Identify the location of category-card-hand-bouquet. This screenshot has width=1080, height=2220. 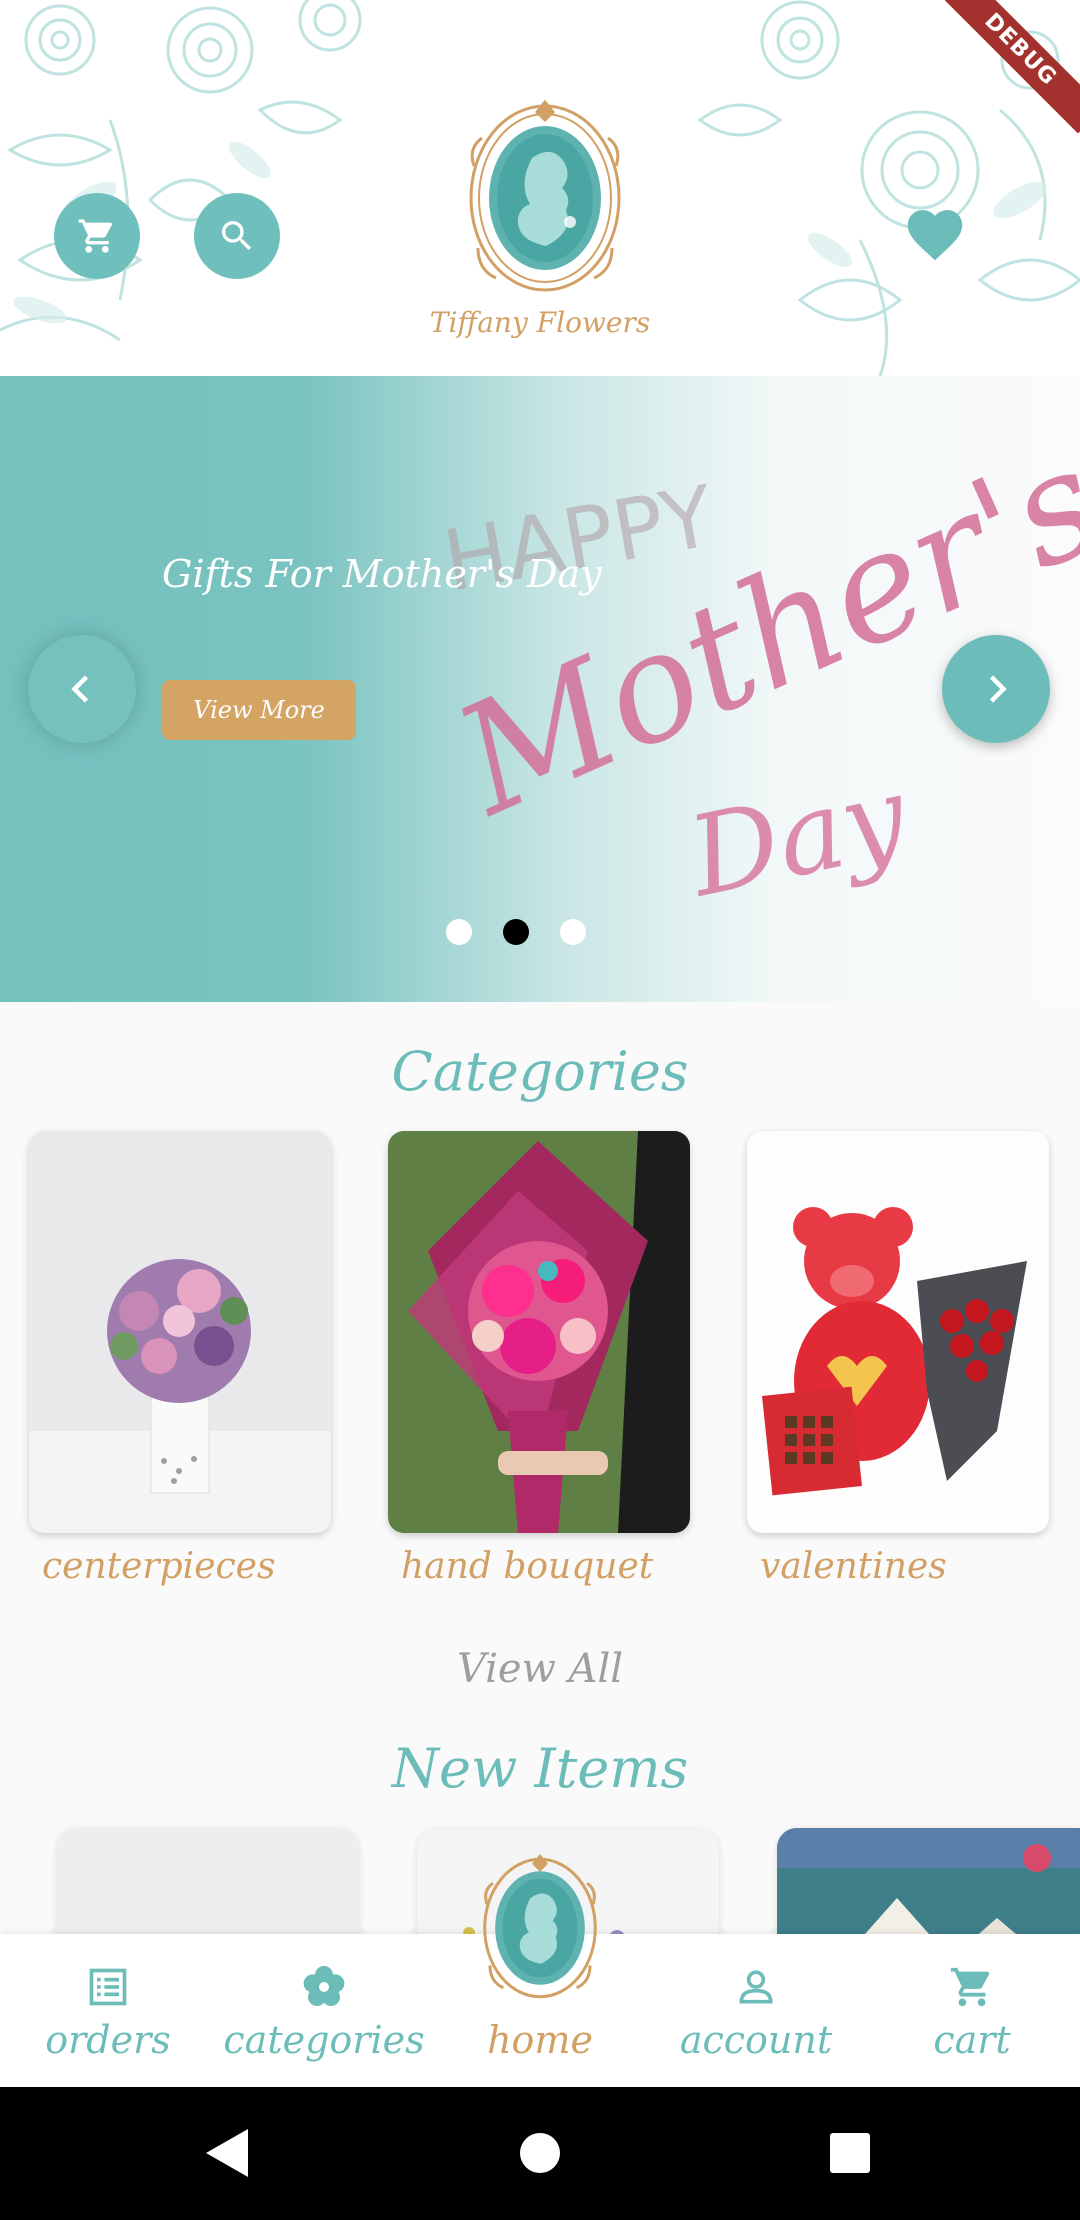
(539, 1332).